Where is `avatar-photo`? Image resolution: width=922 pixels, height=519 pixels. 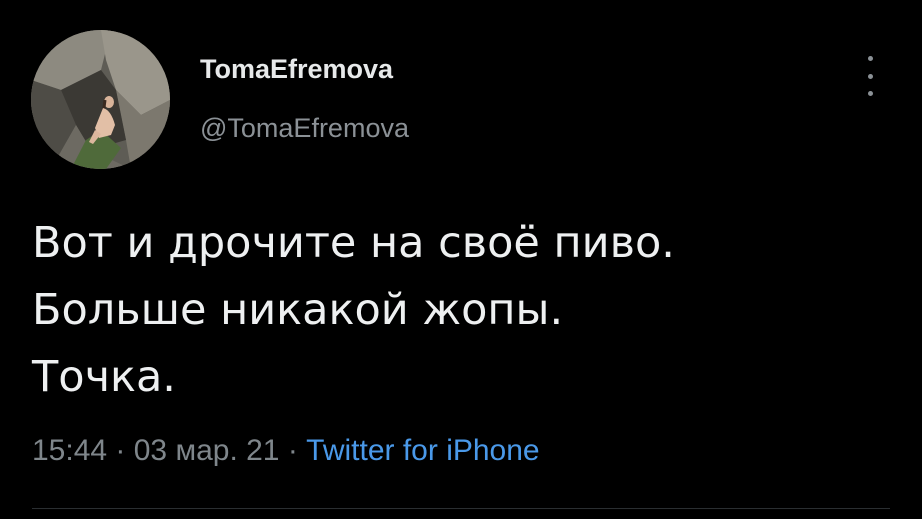
avatar-photo is located at coordinates (100, 99).